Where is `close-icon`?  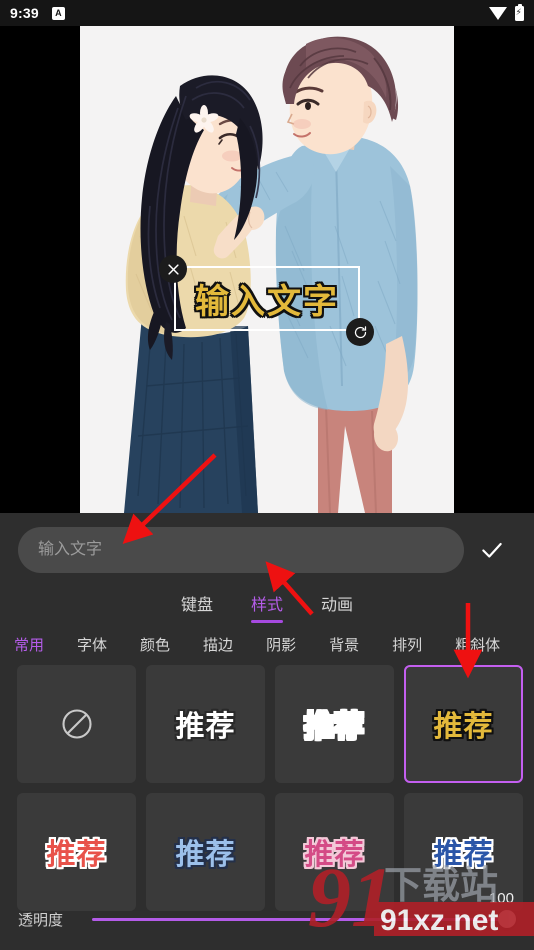 close-icon is located at coordinates (173, 269).